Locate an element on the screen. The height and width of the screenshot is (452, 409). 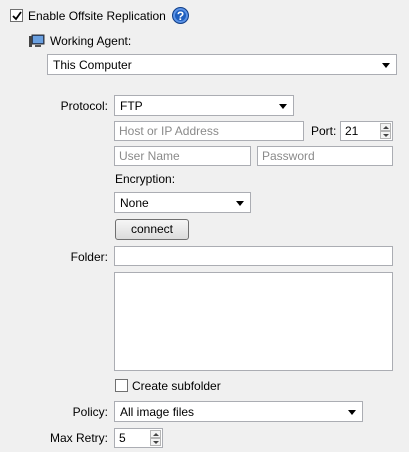
max-retry-spin-buttons is located at coordinates (155, 438).